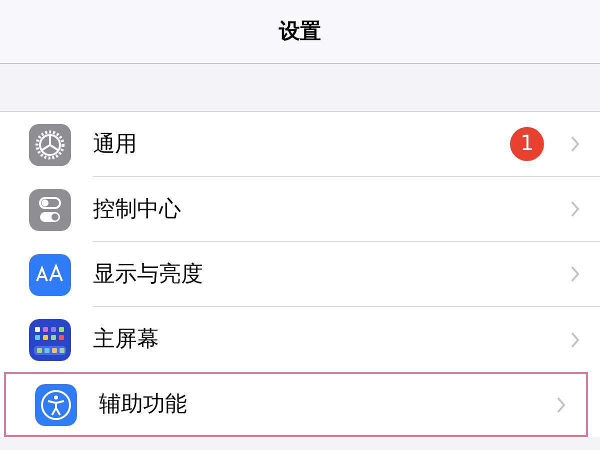 The height and width of the screenshot is (450, 600). I want to click on settings-row: 控制中心, so click(300, 209).